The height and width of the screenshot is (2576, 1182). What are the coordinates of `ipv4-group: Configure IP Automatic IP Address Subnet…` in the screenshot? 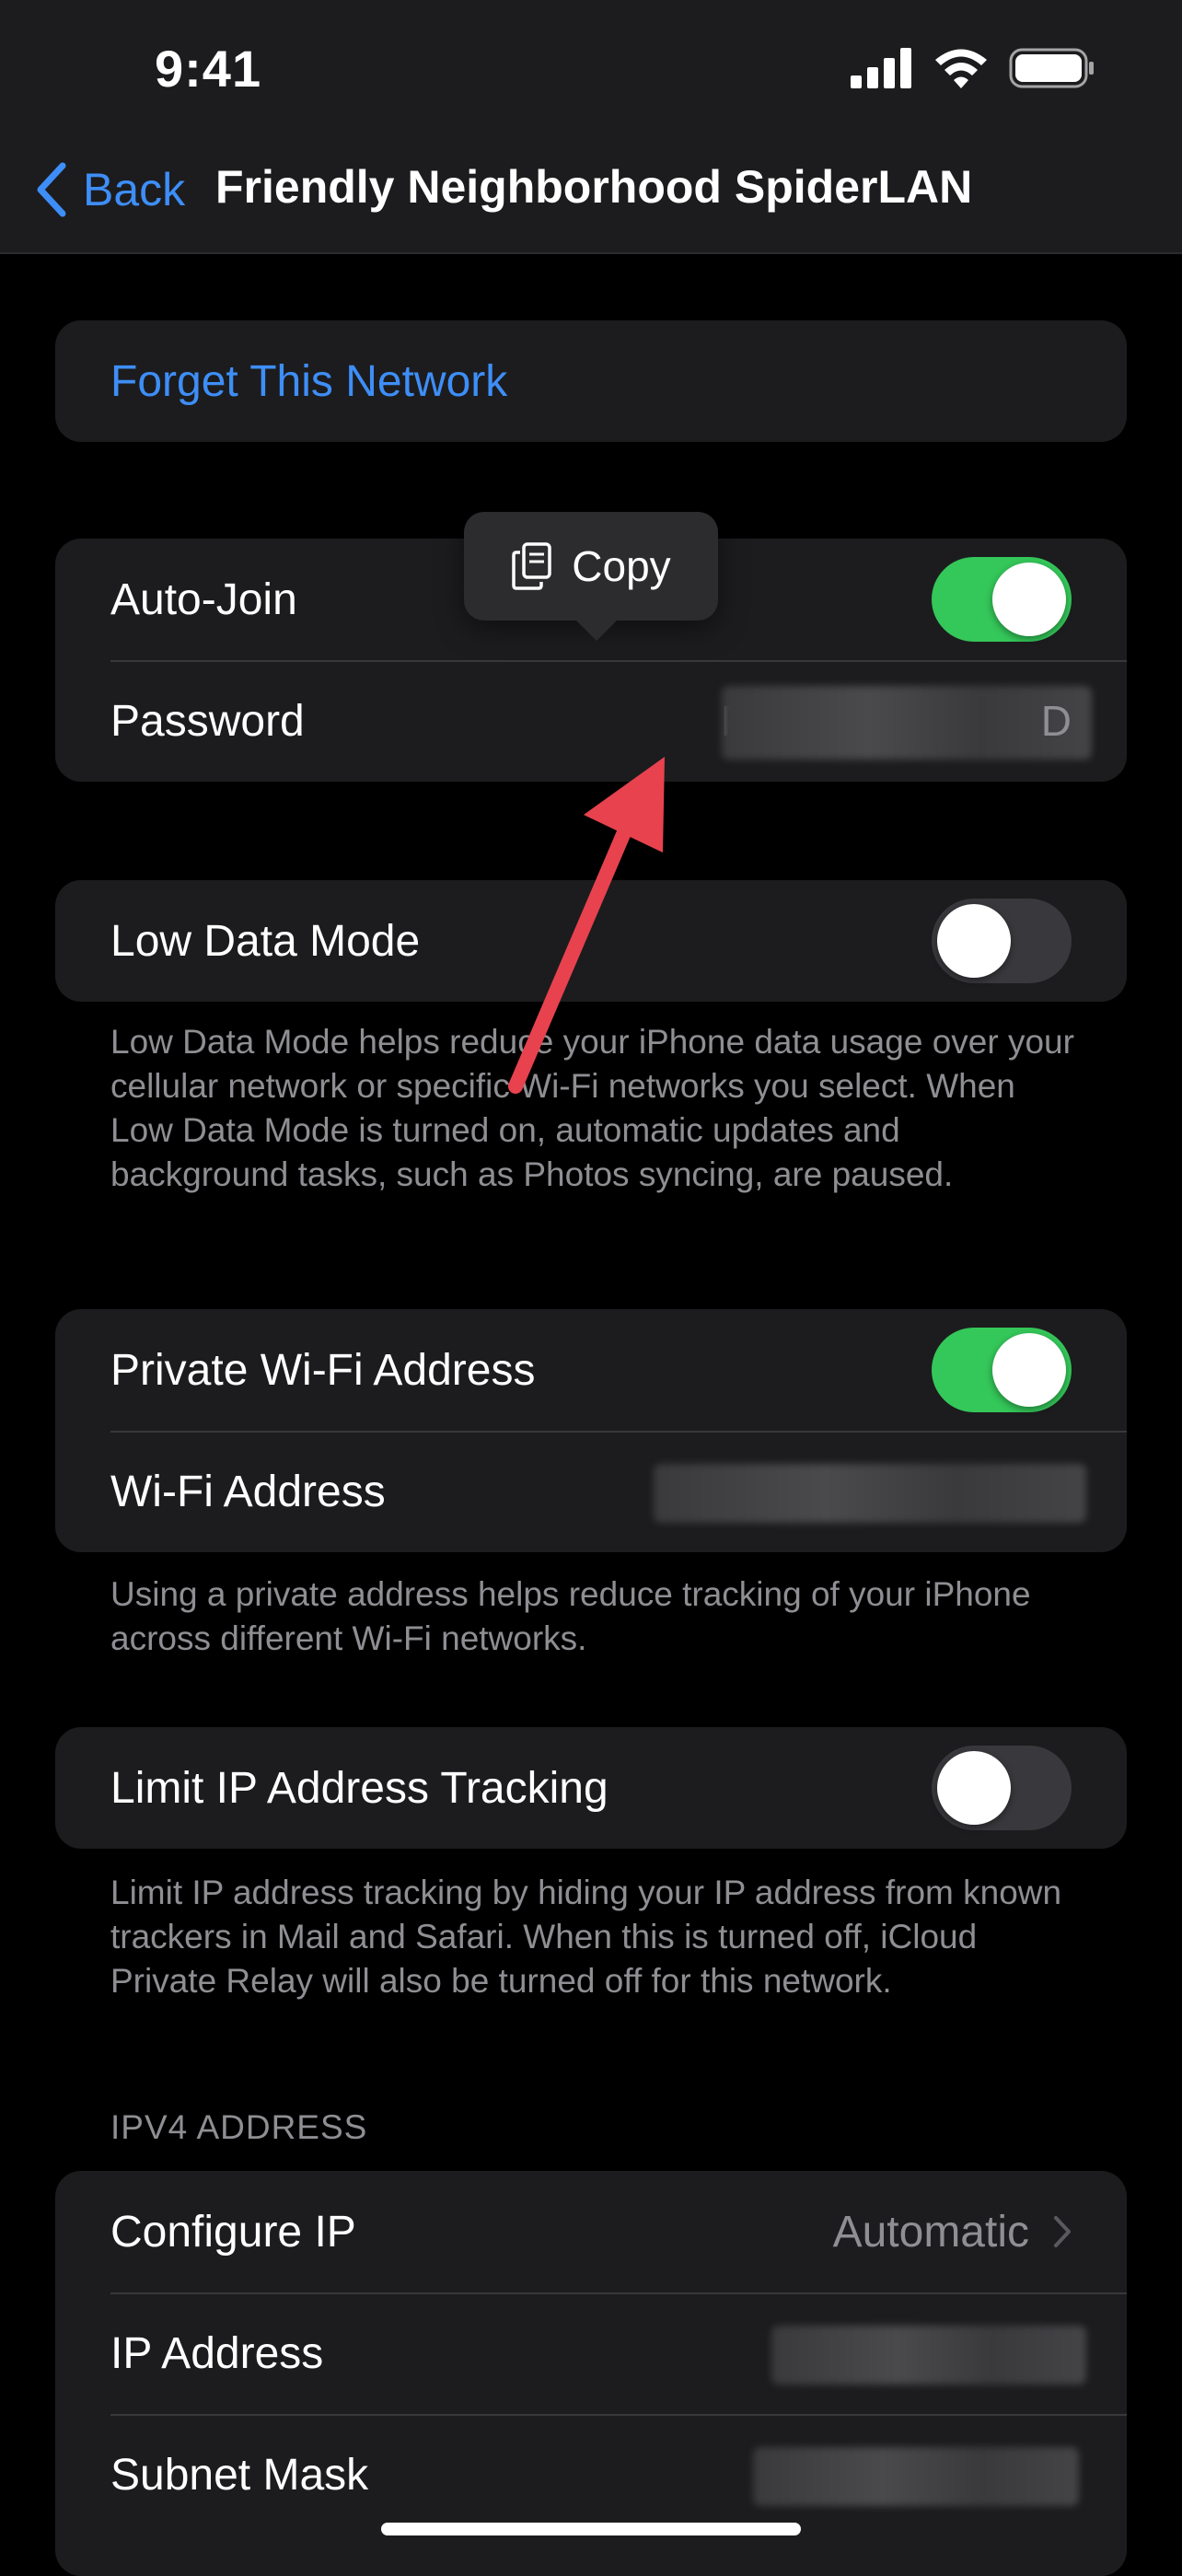 It's located at (591, 2373).